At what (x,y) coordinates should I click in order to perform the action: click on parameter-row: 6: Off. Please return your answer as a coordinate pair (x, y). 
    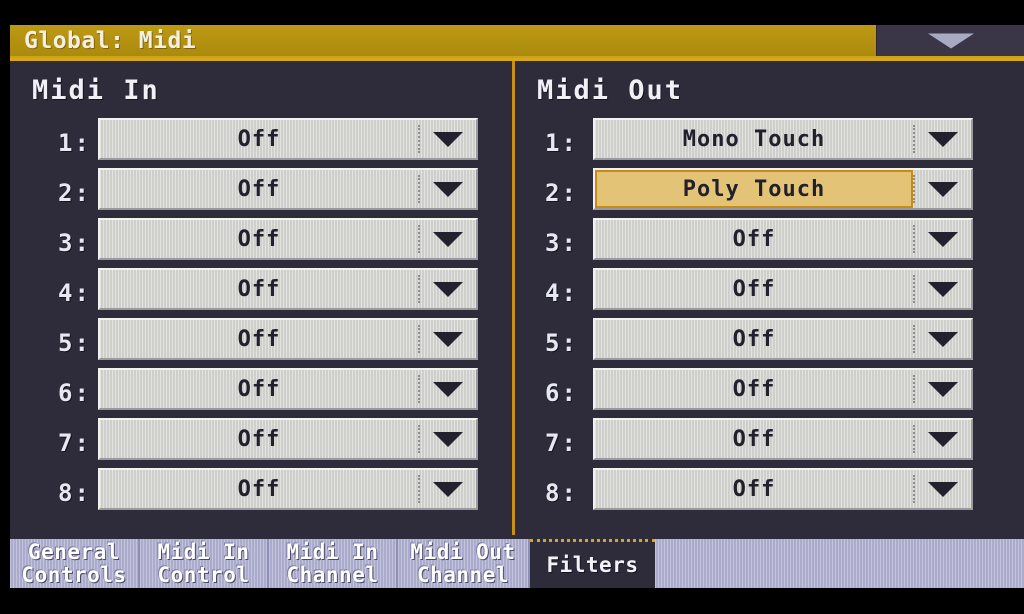
    Looking at the image, I should click on (769, 393).